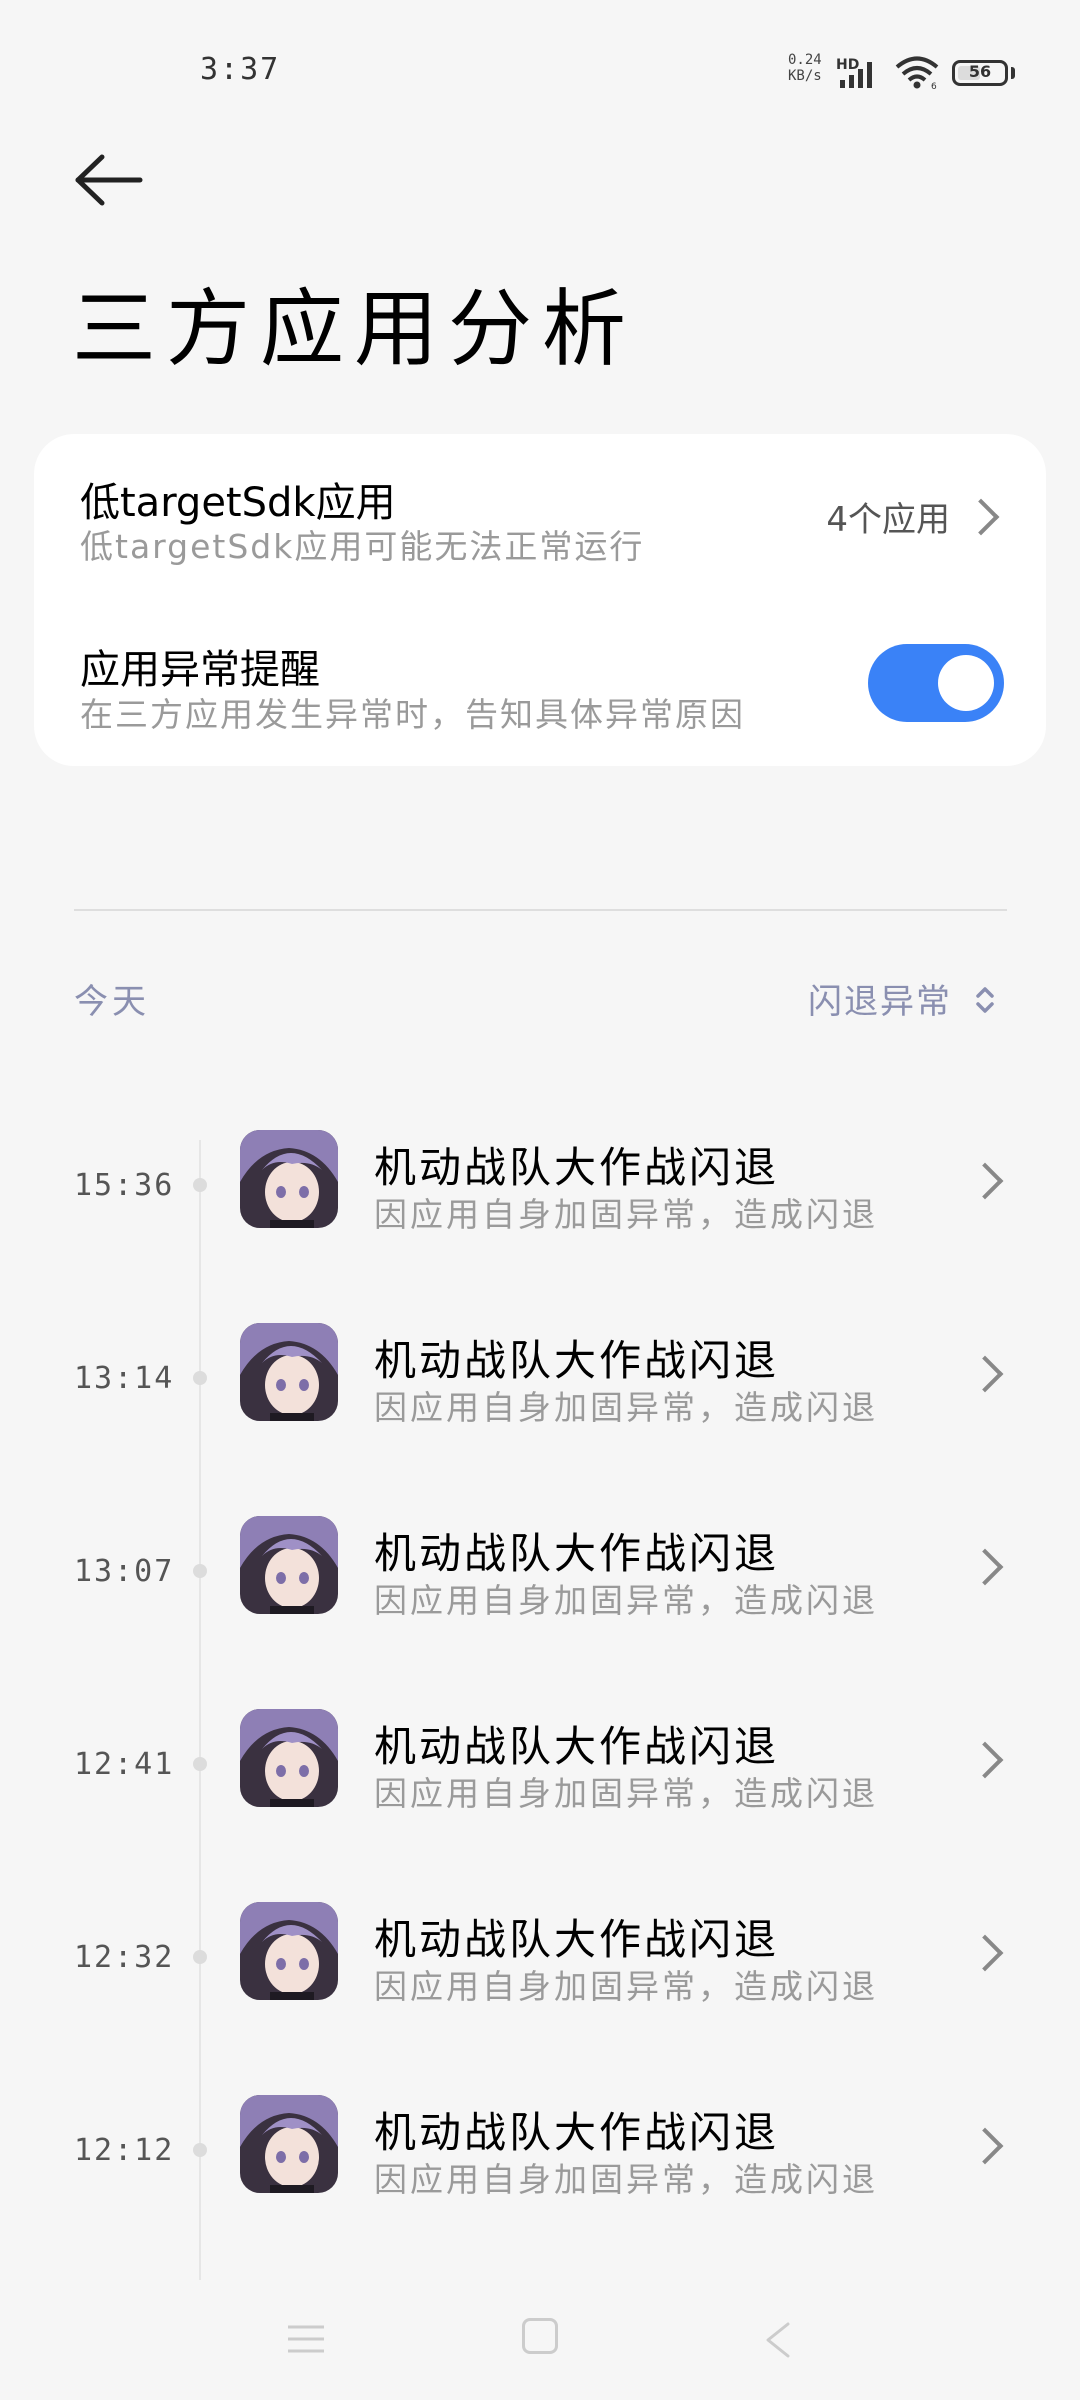  What do you see at coordinates (936, 683) in the screenshot?
I see `abnormal-alert-toggle` at bounding box center [936, 683].